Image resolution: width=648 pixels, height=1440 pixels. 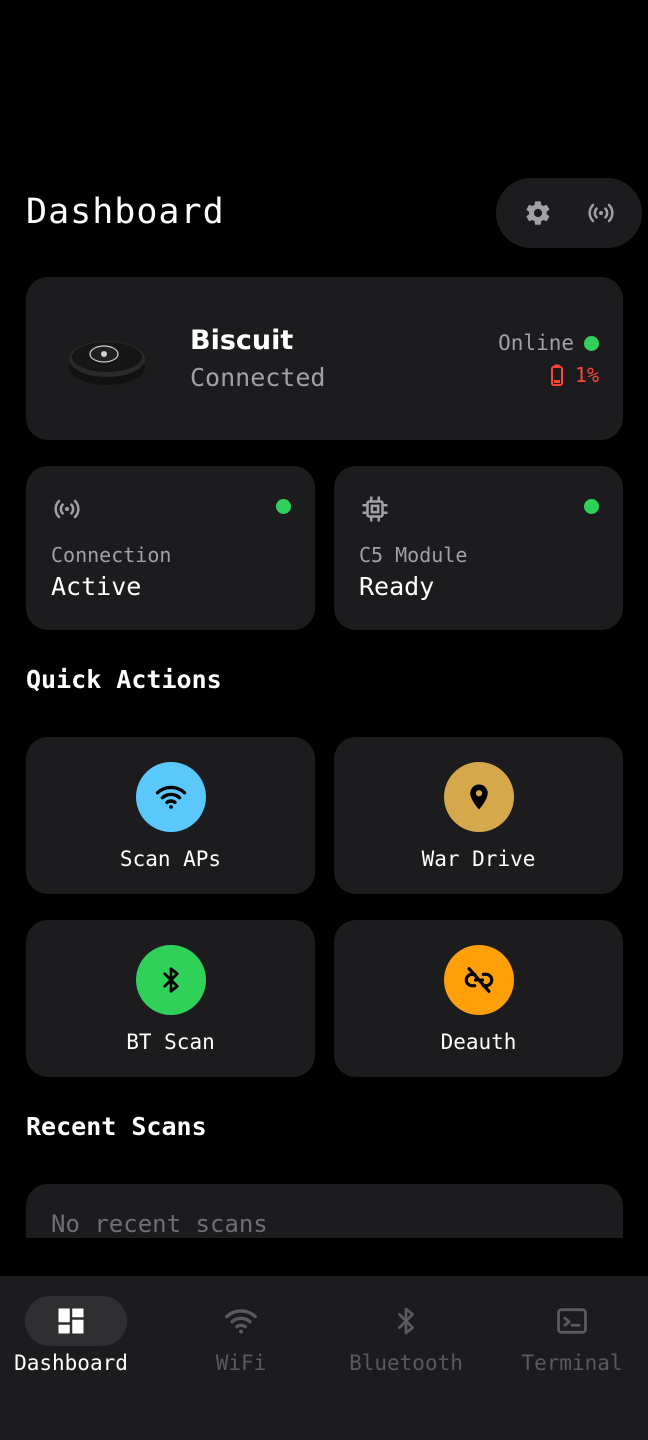 I want to click on nav-label: WiFi, so click(x=241, y=1363).